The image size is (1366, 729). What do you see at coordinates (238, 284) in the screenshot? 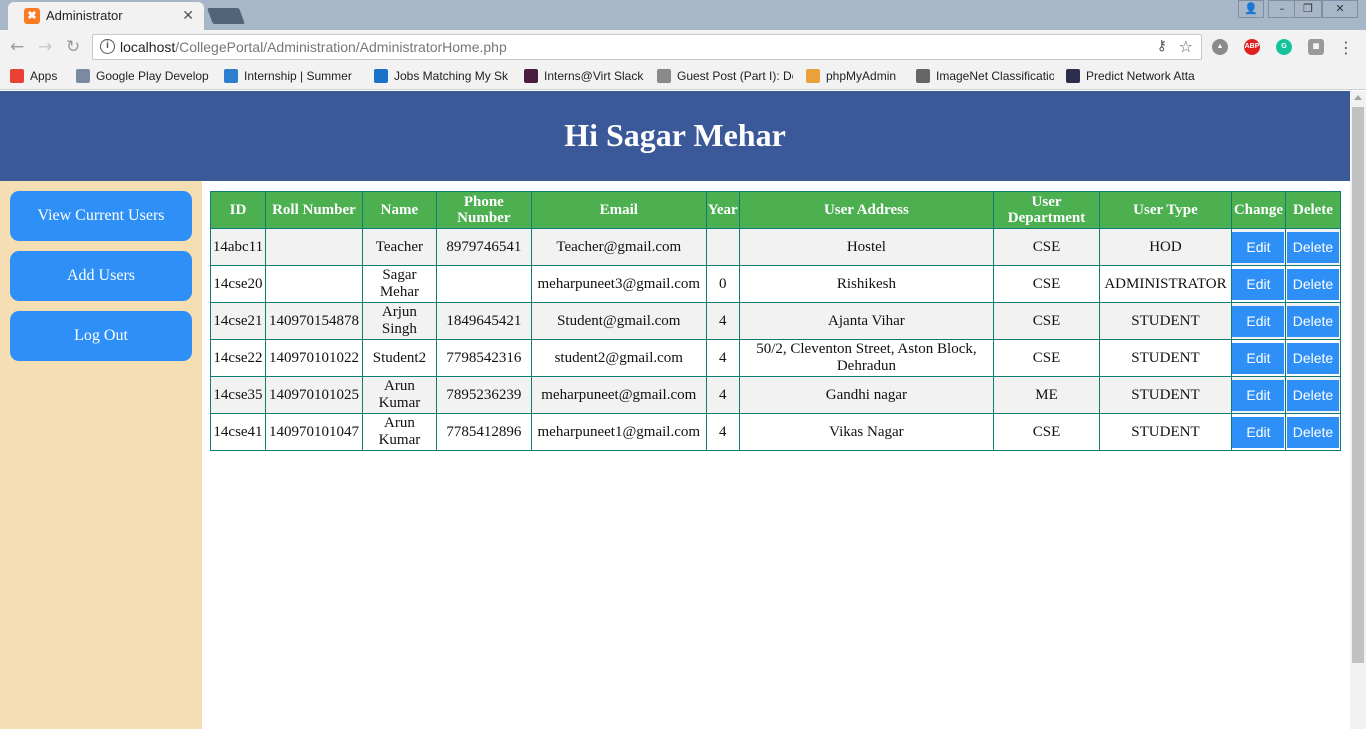
I see `cell-id: 14cse20` at bounding box center [238, 284].